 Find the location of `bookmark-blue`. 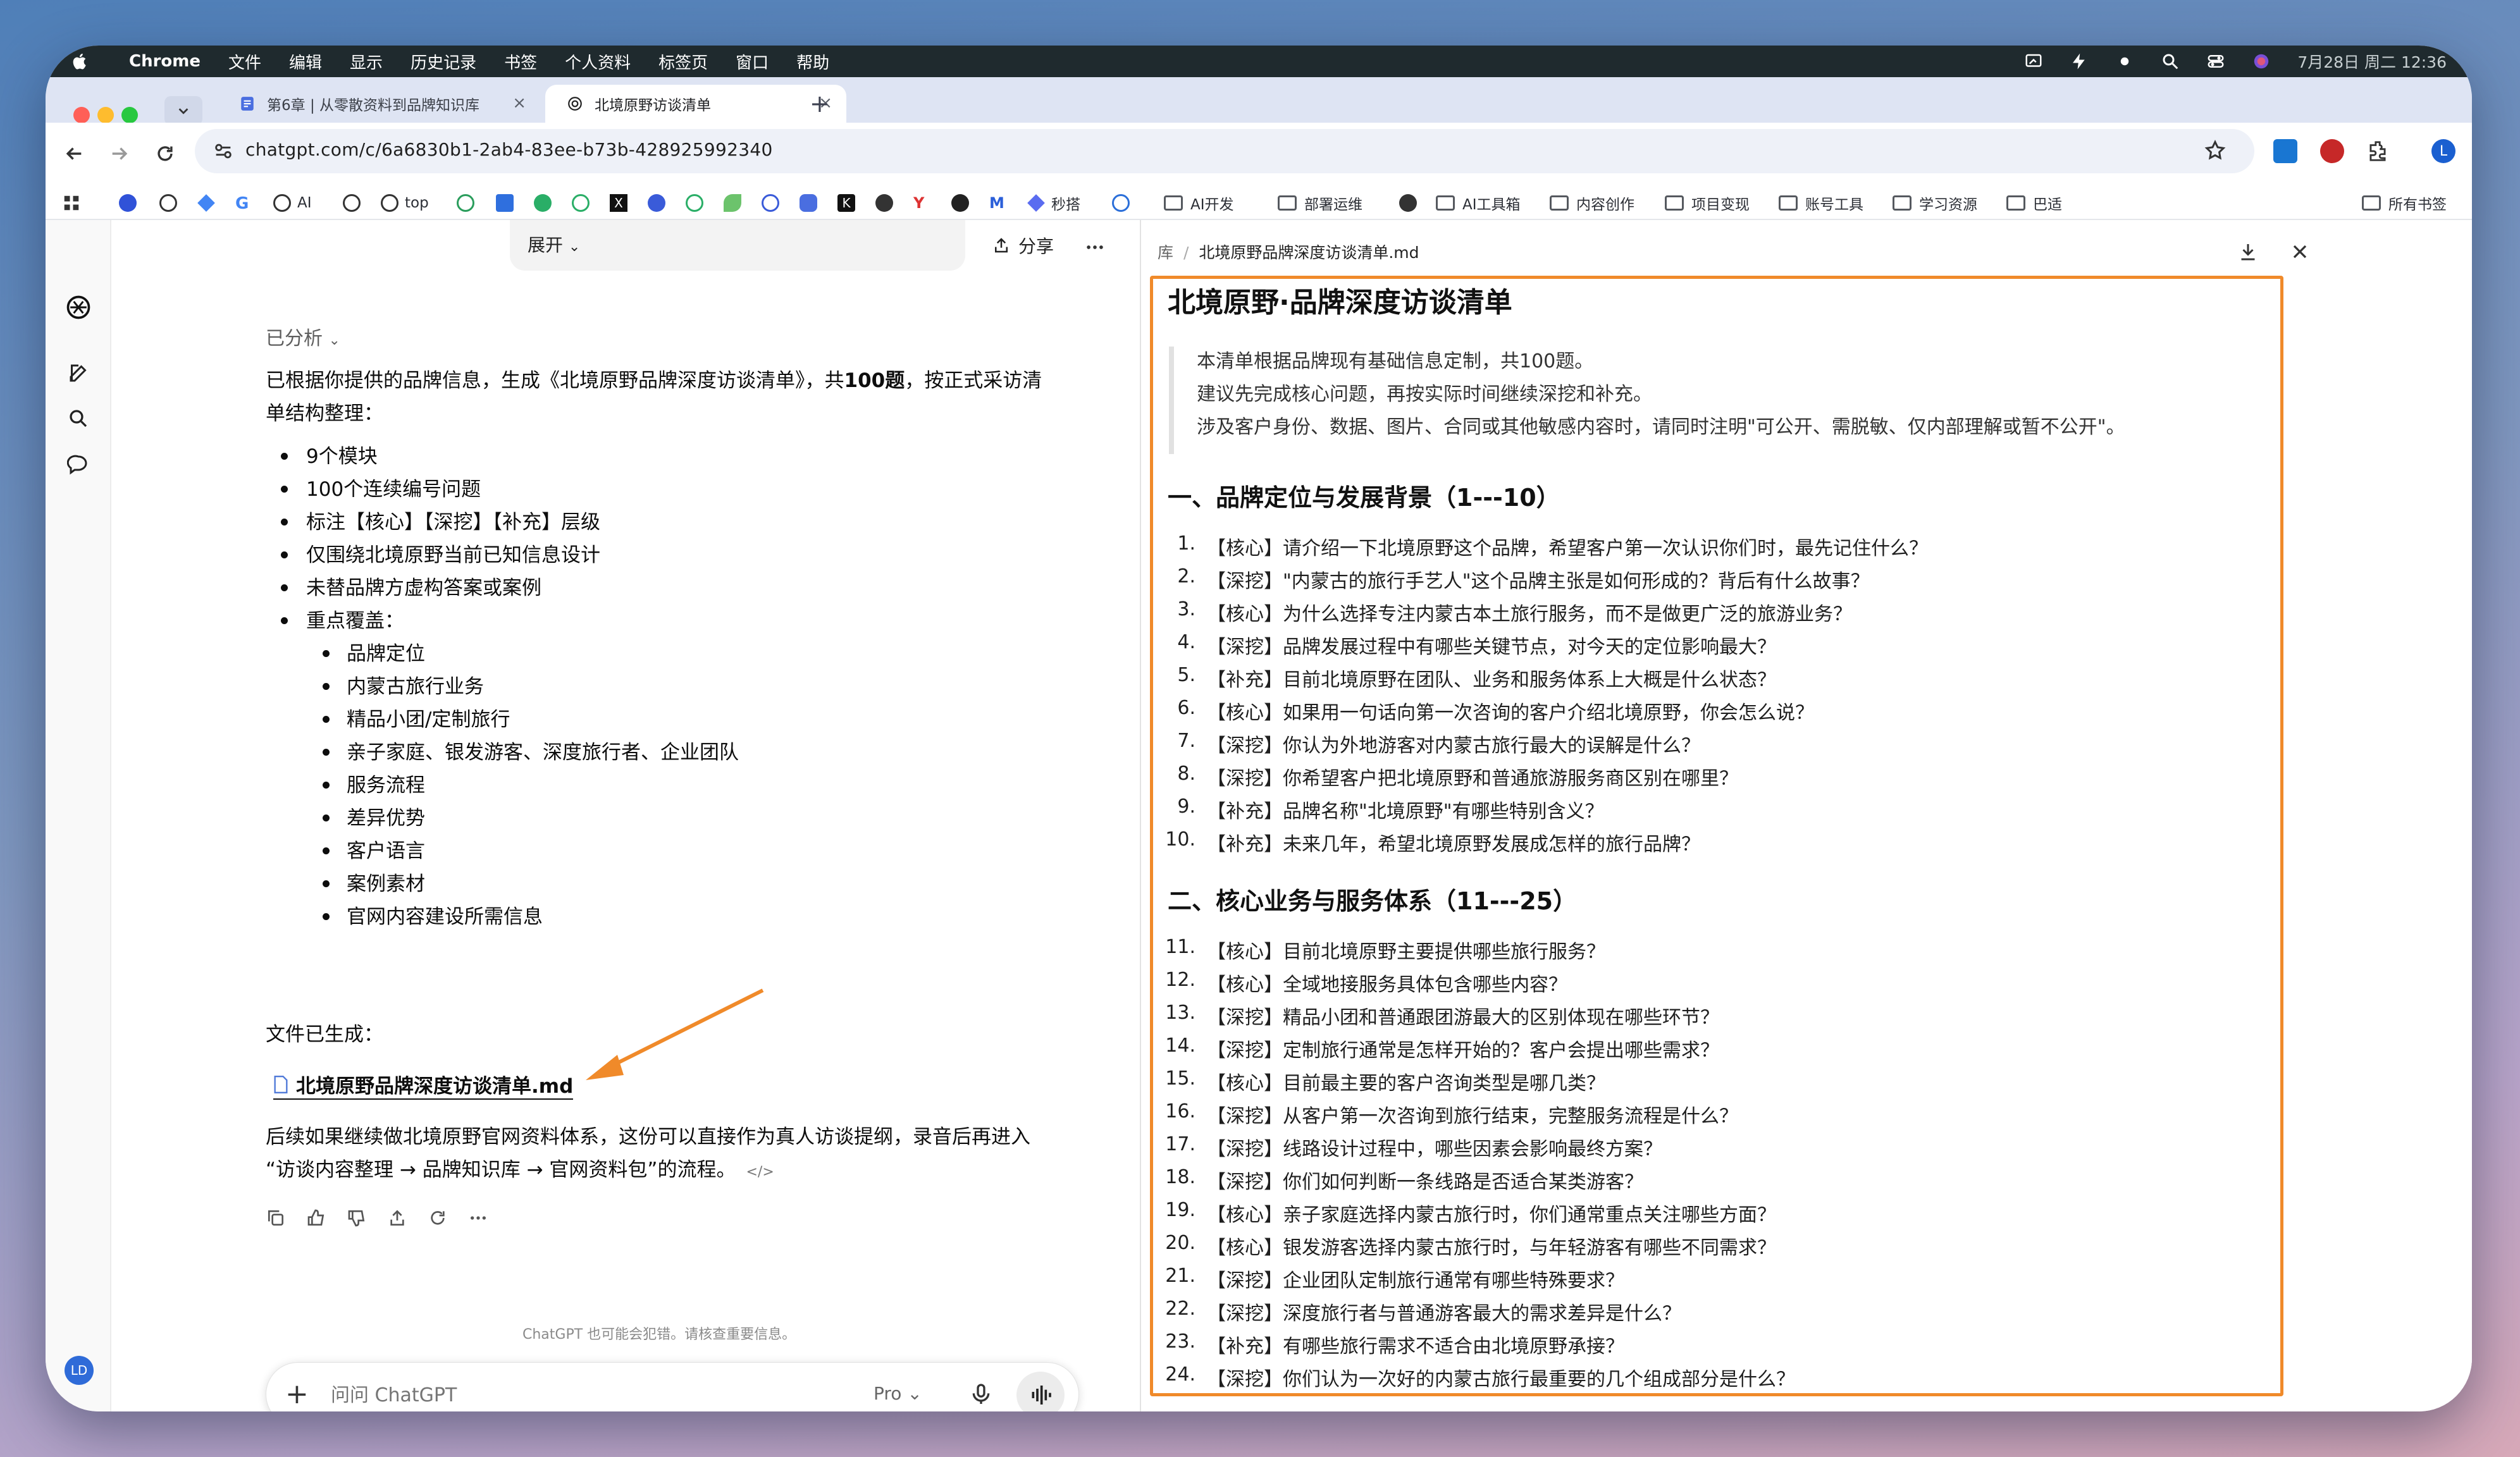

bookmark-blue is located at coordinates (660, 203).